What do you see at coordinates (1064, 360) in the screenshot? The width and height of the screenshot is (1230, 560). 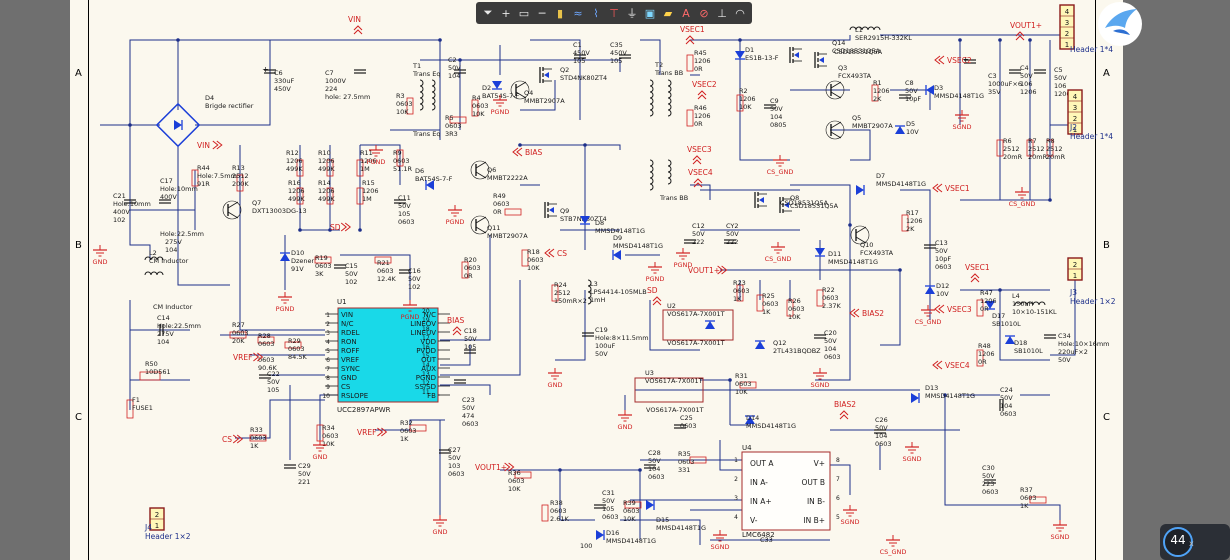 I see `label-c34-3: 50V` at bounding box center [1064, 360].